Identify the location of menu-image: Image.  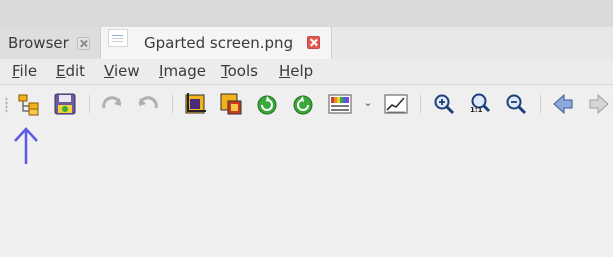
(182, 71).